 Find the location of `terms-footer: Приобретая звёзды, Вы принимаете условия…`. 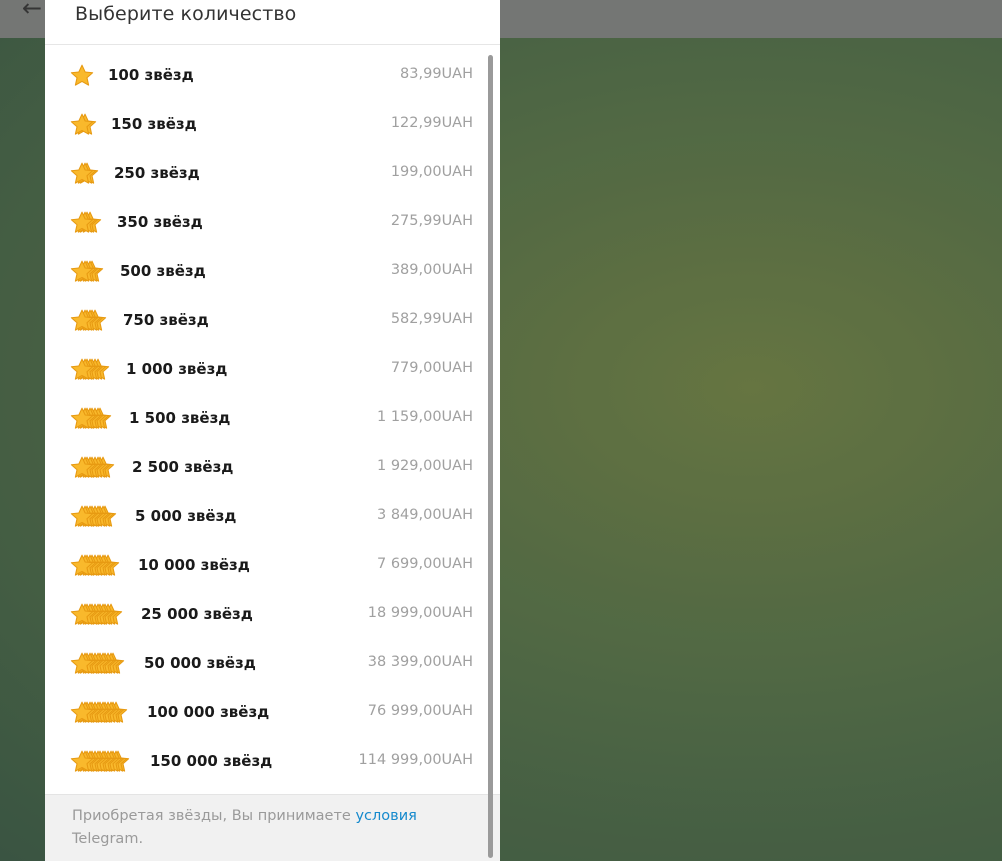

terms-footer: Приобретая звёзды, Вы принимаете условия… is located at coordinates (272, 827).